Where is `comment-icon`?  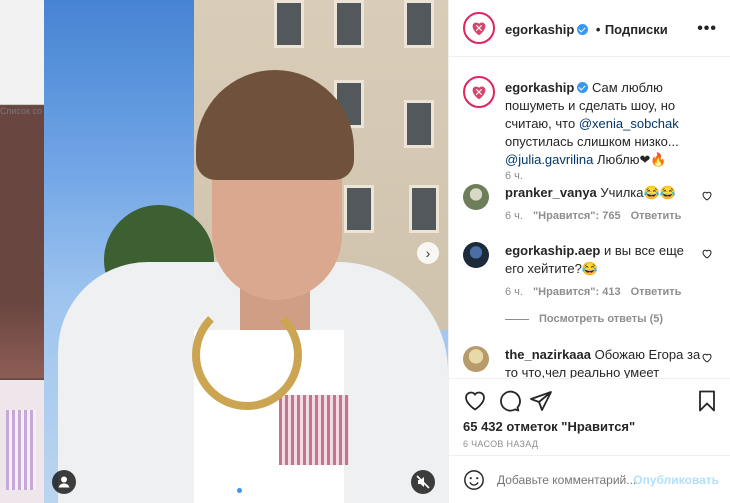
comment-icon is located at coordinates (509, 401).